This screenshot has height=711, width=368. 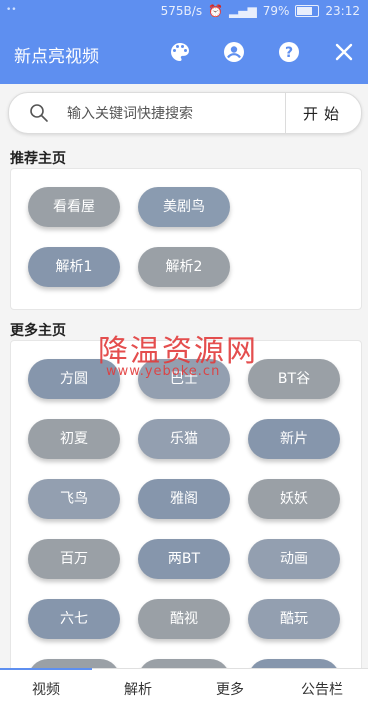 What do you see at coordinates (74, 379) in the screenshot?
I see `home-site-button: 方圆` at bounding box center [74, 379].